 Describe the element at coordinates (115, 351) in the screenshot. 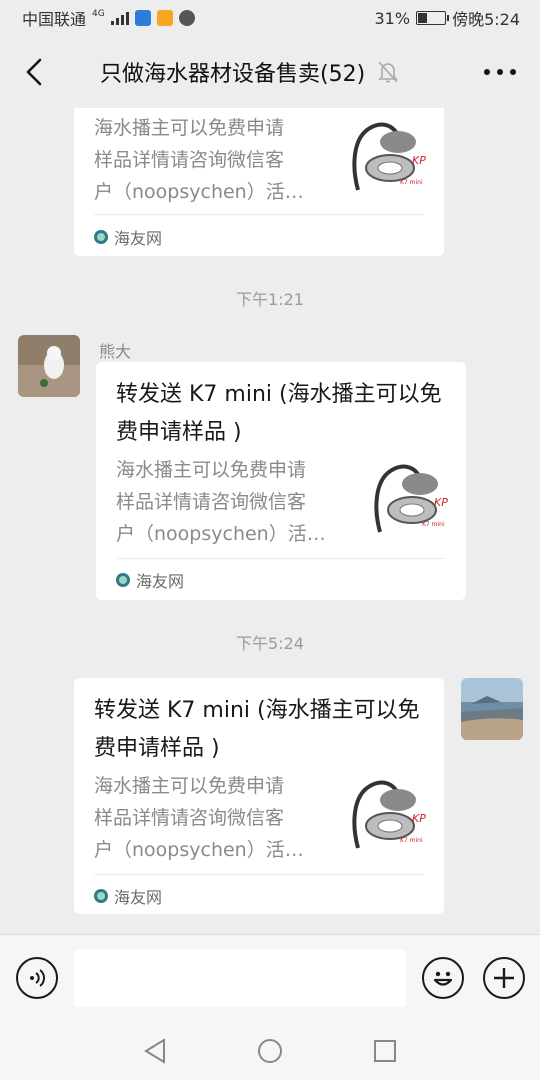

I see `sender-name: 熊大` at that location.